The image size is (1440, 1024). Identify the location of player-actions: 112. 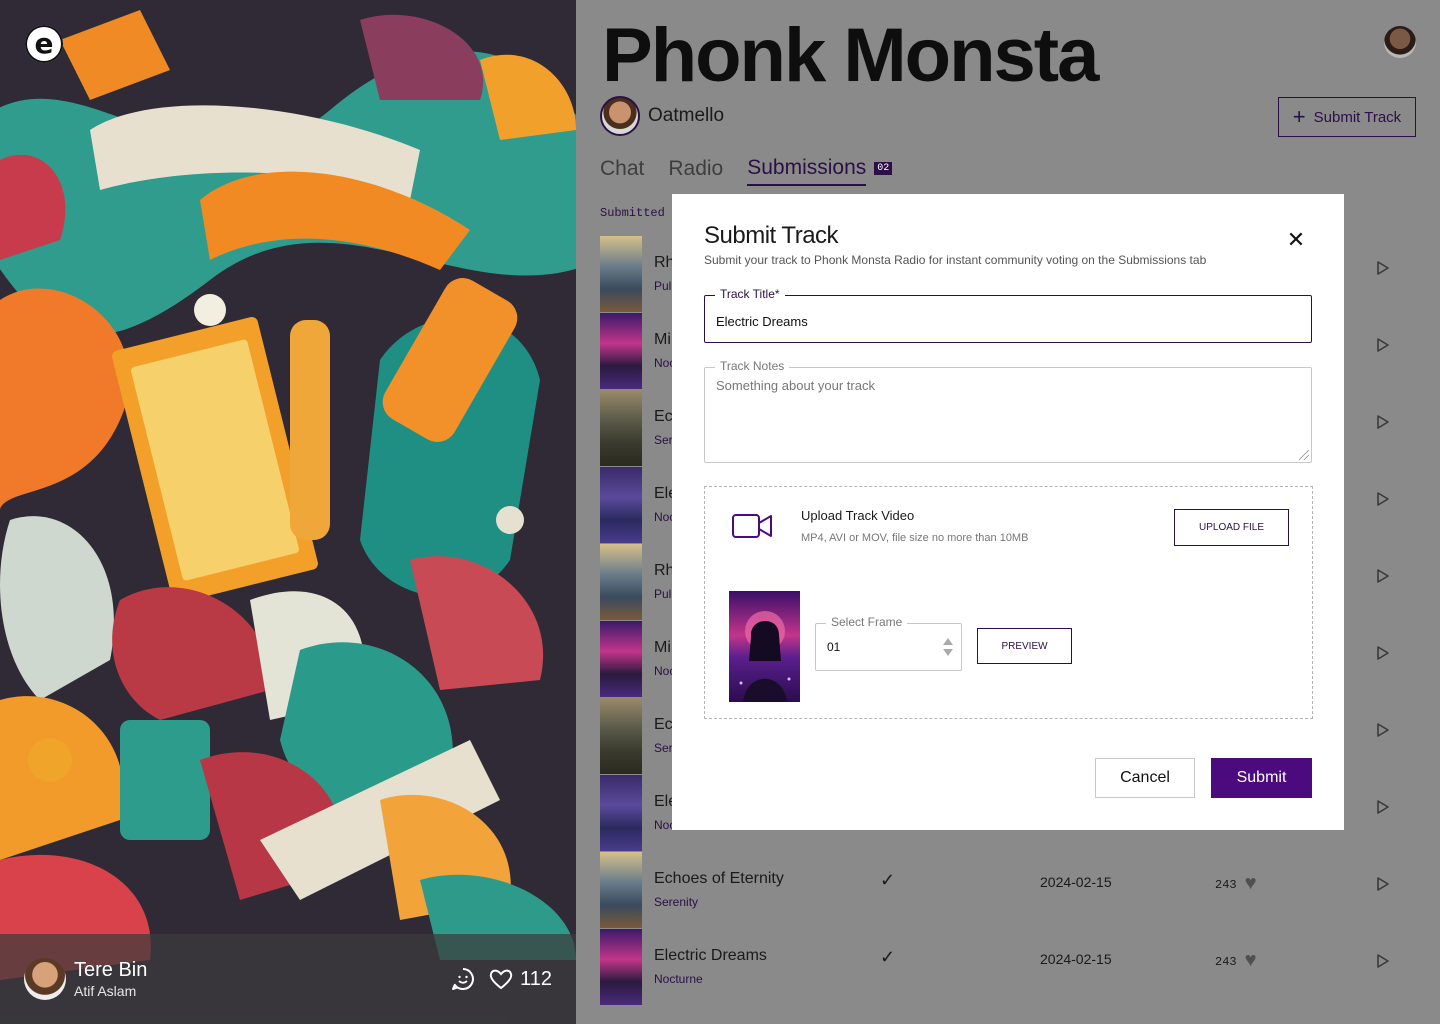
(501, 979).